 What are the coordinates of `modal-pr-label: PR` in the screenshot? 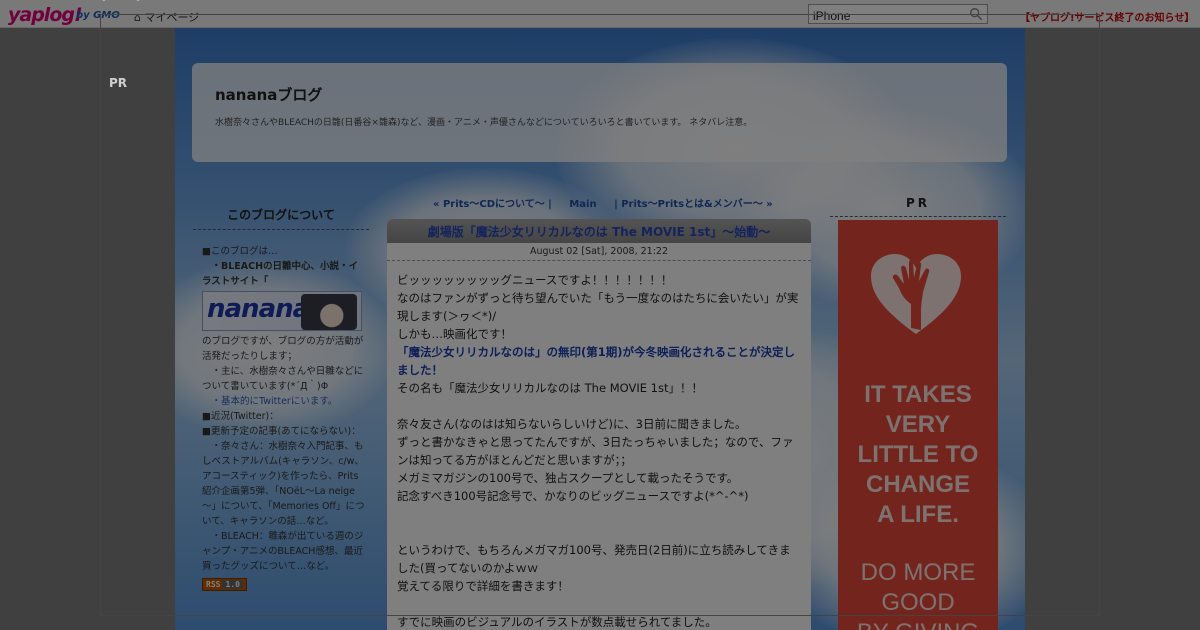 It's located at (118, 83).